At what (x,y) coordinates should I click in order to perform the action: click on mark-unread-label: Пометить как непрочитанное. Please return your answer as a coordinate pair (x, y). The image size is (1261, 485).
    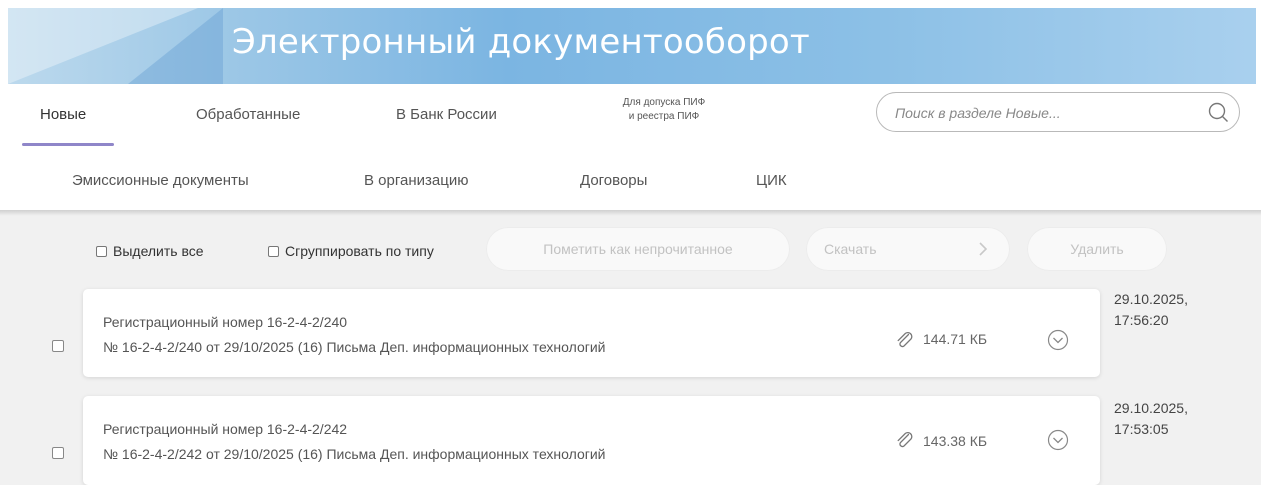
    Looking at the image, I should click on (638, 249).